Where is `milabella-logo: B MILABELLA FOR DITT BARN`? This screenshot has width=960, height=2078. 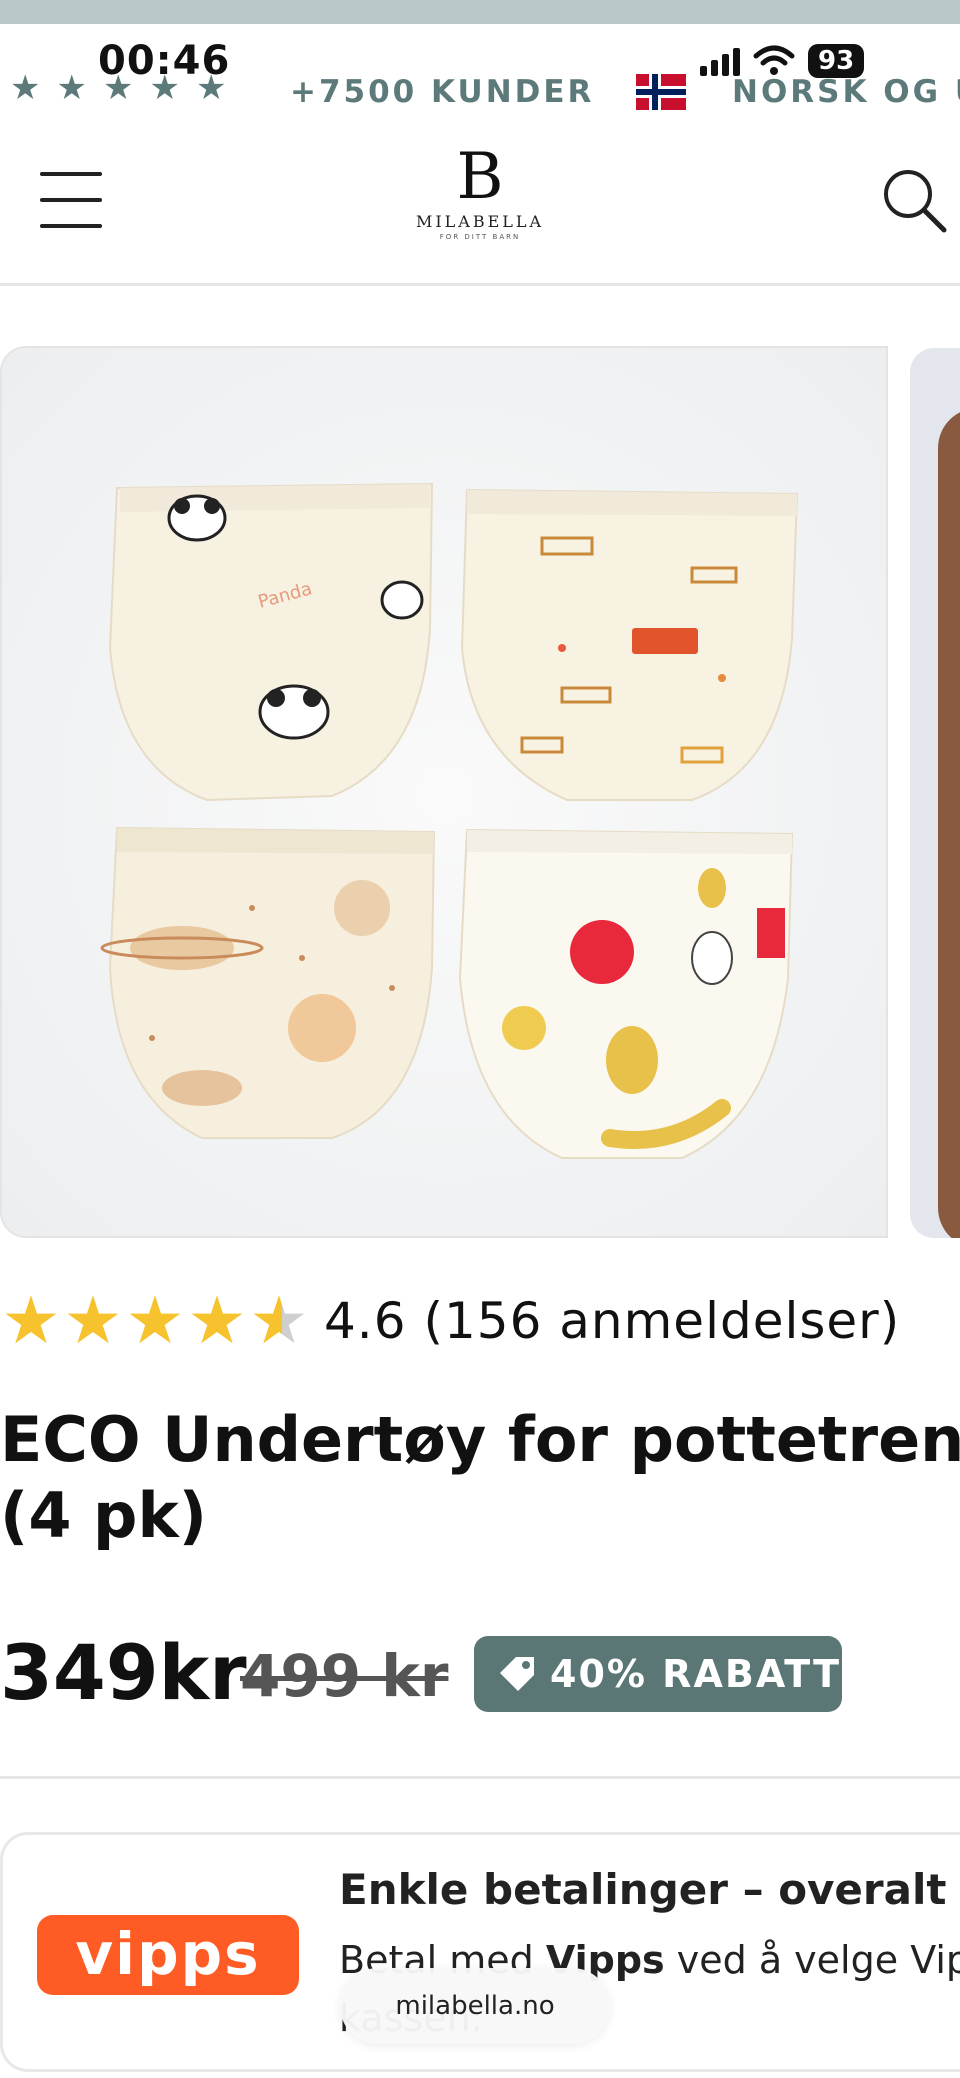 milabella-logo: B MILABELLA FOR DITT BARN is located at coordinates (480, 191).